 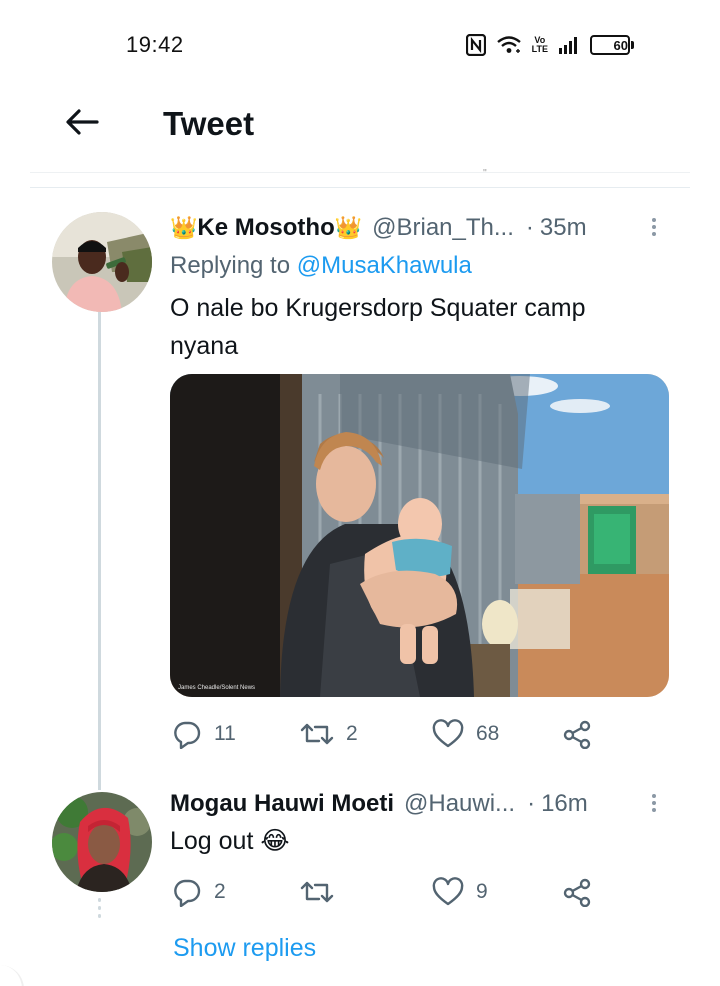 I want to click on battery-icon: 60, so click(x=612, y=45).